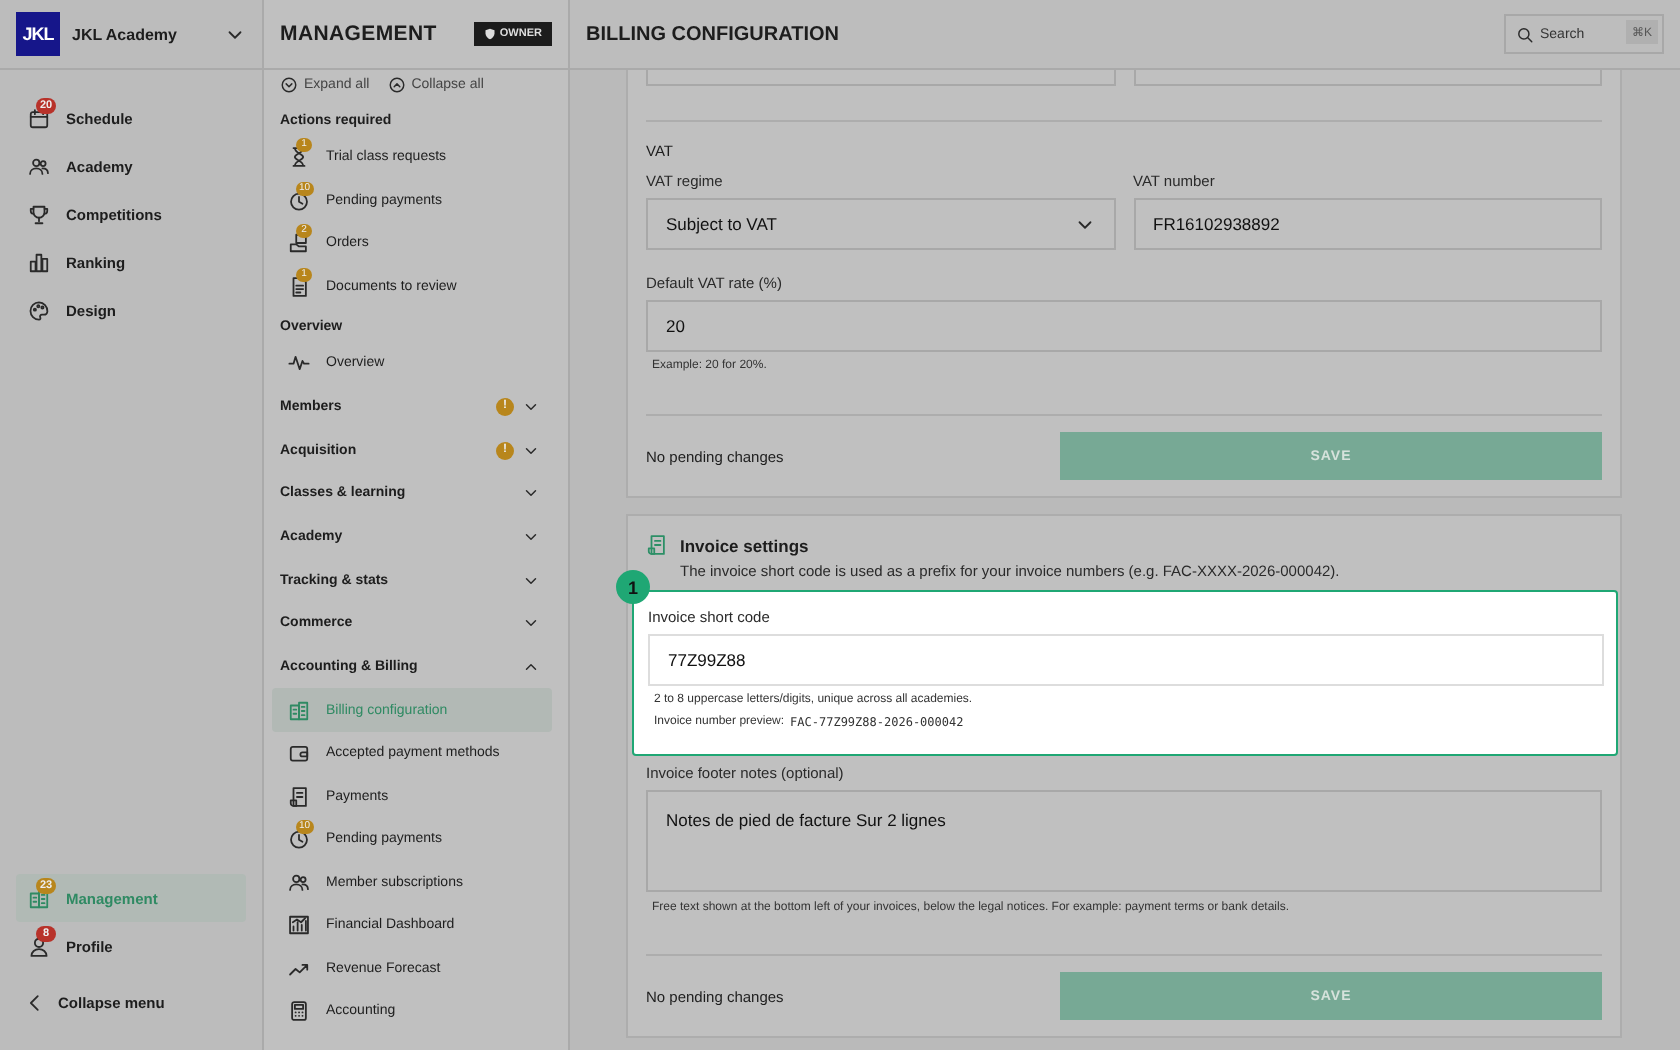 Image resolution: width=1680 pixels, height=1050 pixels. Describe the element at coordinates (39, 214) in the screenshot. I see `trophy-icon` at that location.